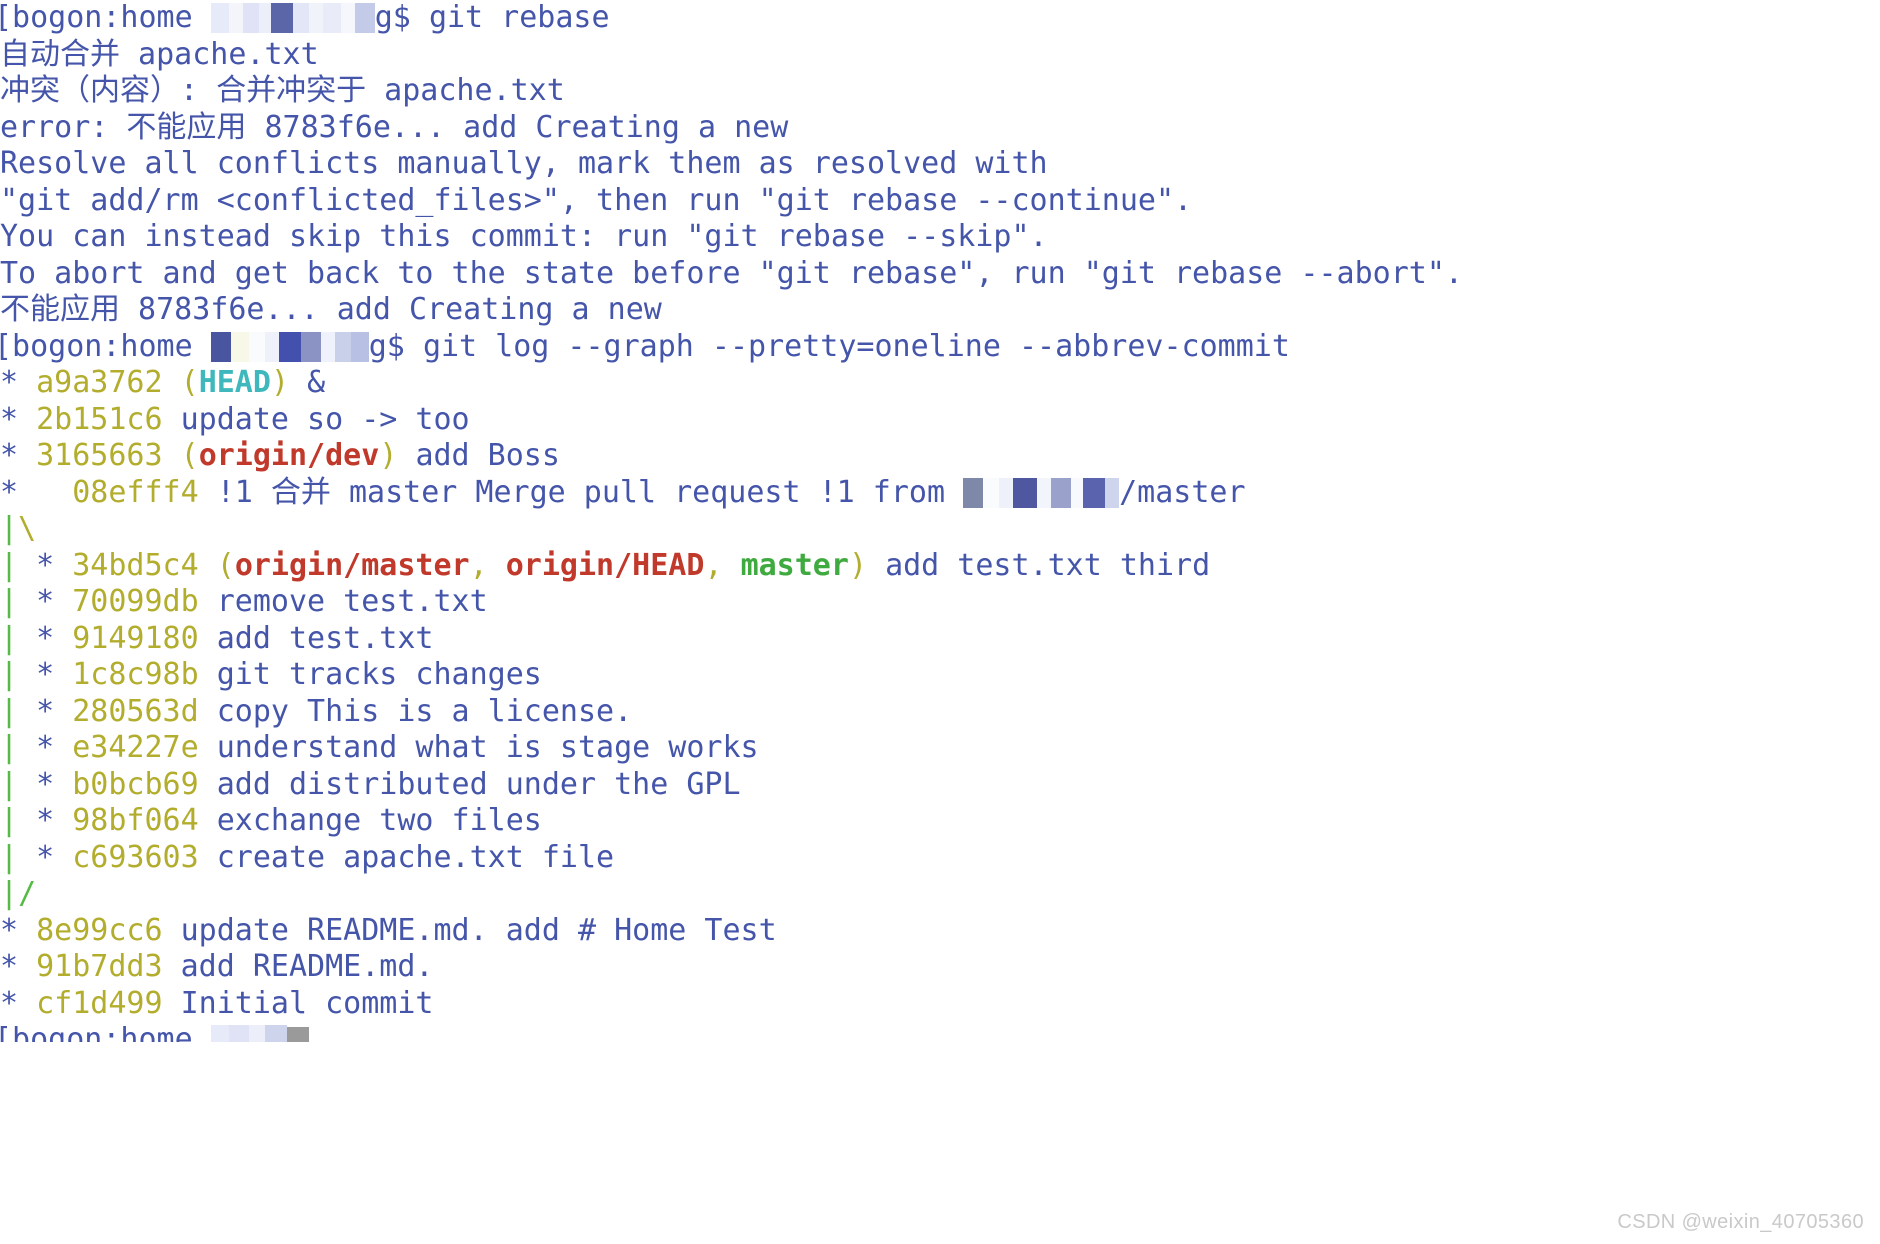  Describe the element at coordinates (235, 382) in the screenshot. I see `ref-head-HEAD: HEAD` at that location.